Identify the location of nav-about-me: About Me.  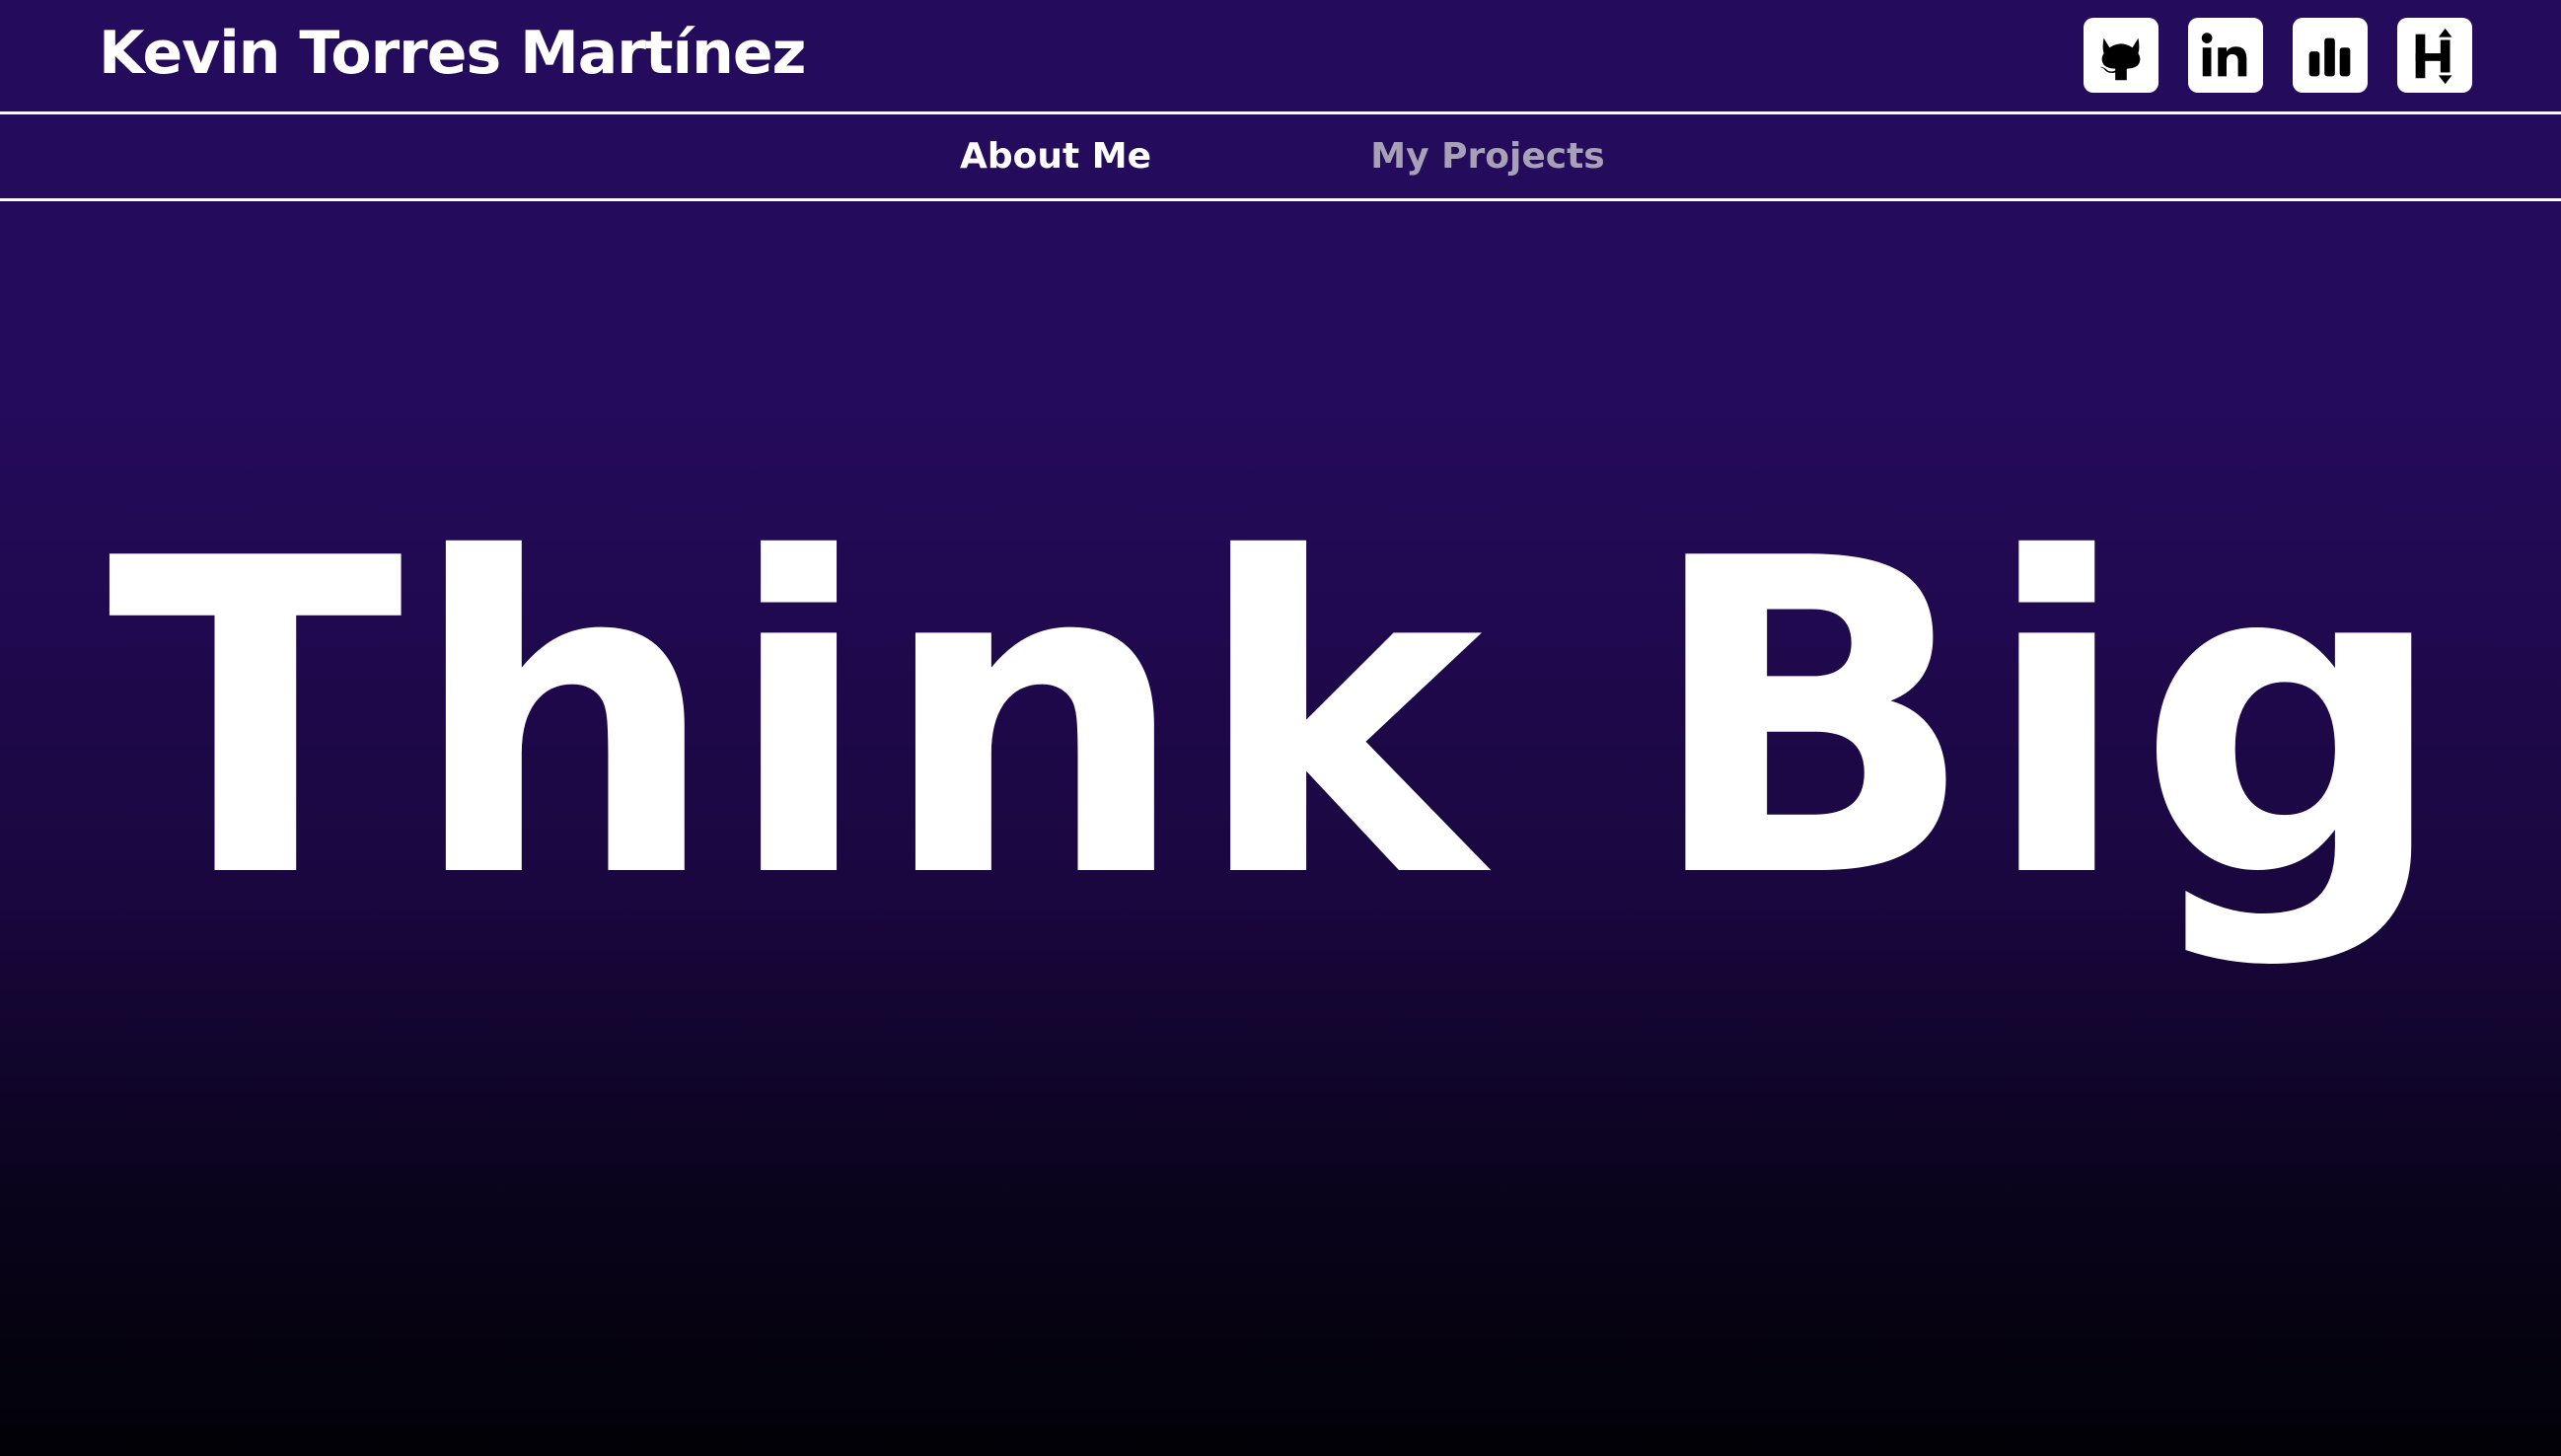
(1055, 157).